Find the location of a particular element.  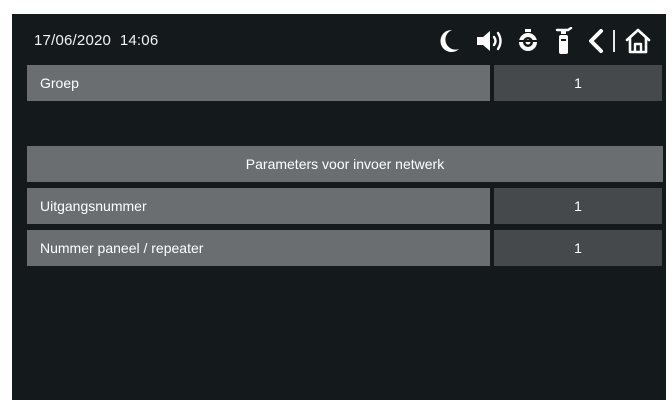

groep-label: Groep is located at coordinates (258, 83).